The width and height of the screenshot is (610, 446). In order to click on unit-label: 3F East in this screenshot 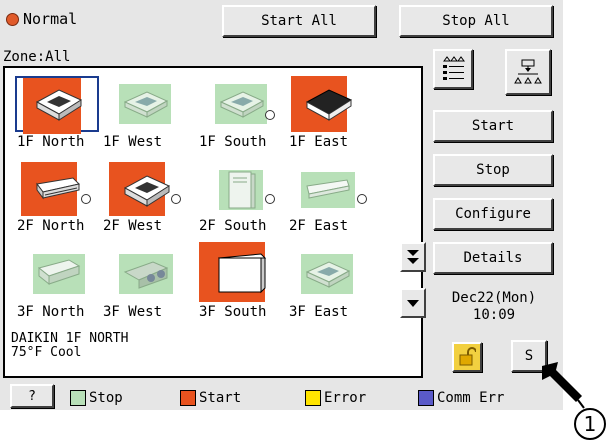, I will do `click(319, 312)`.